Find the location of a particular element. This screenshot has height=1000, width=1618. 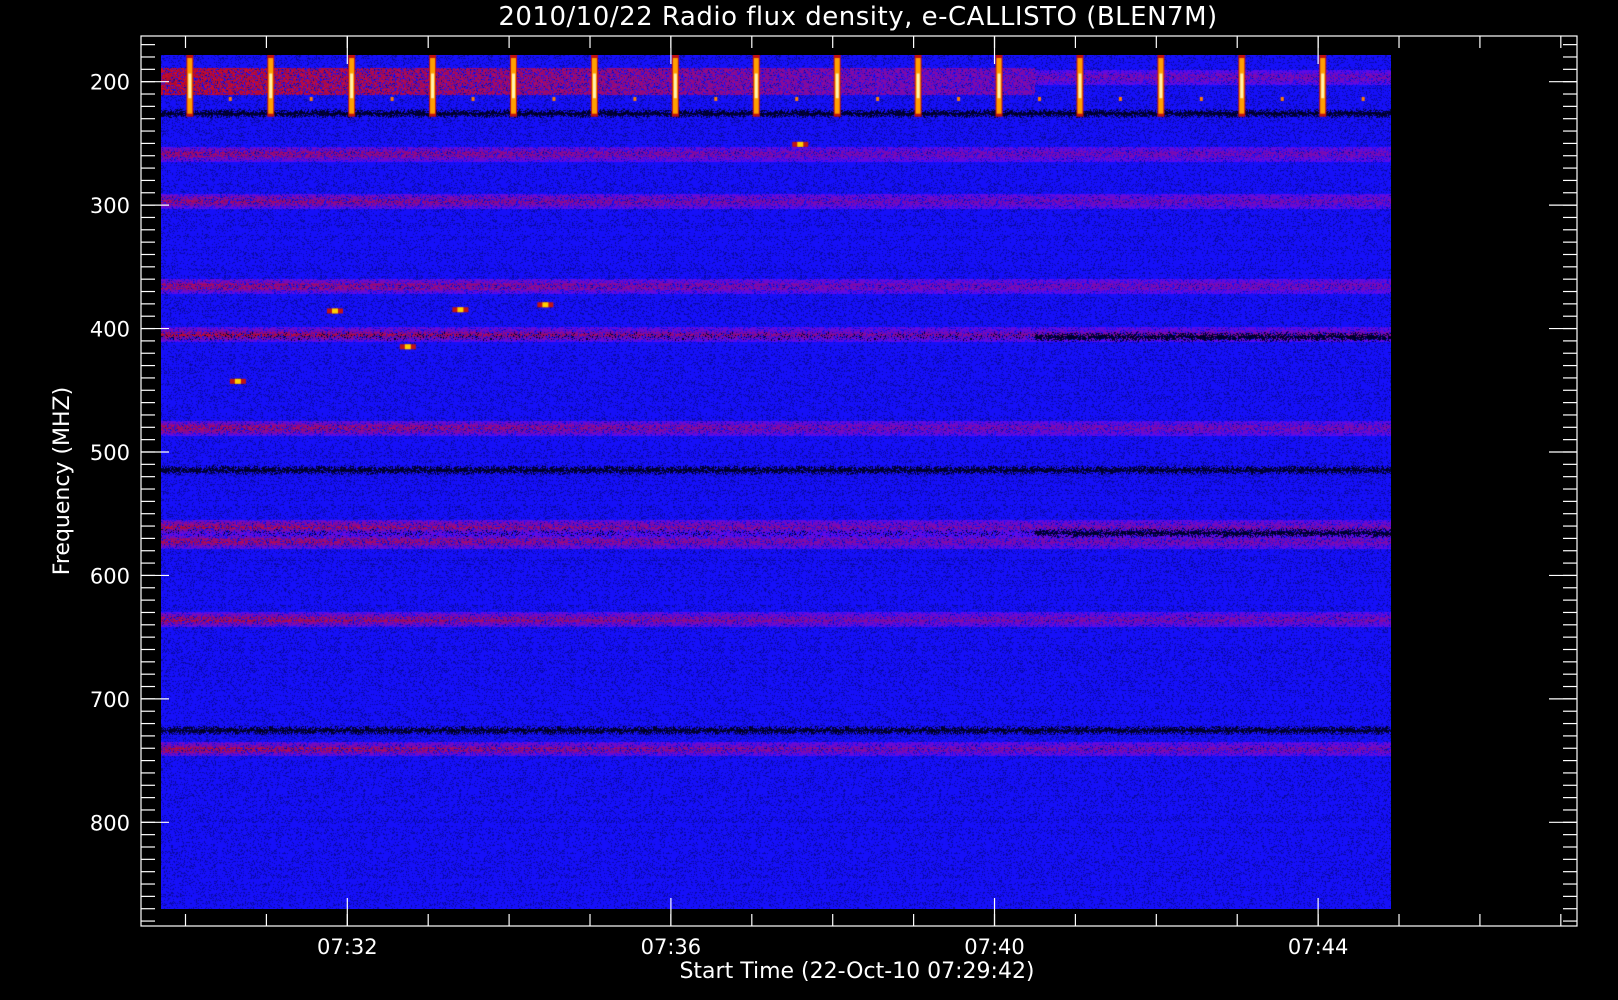

y-tick-label: 200 is located at coordinates (110, 83).